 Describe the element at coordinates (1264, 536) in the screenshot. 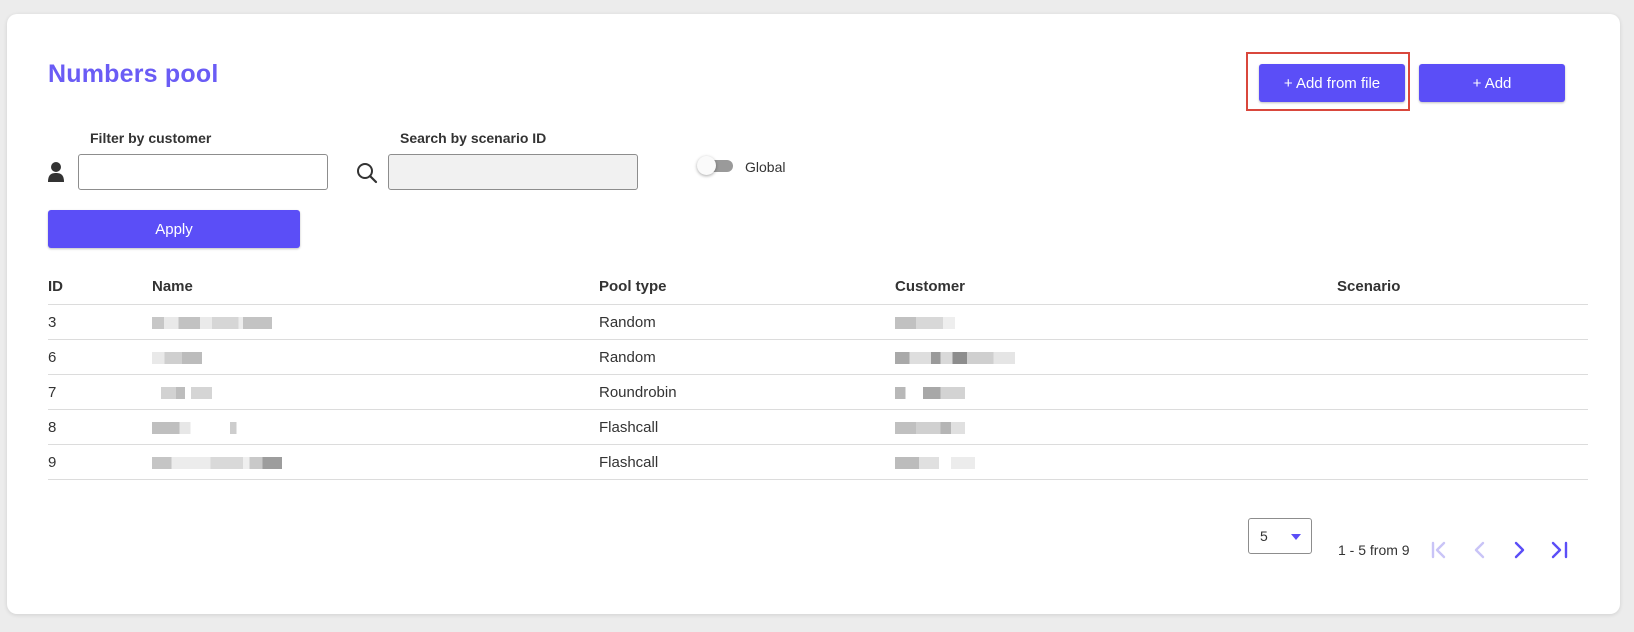

I see `page-size-value: 5` at that location.